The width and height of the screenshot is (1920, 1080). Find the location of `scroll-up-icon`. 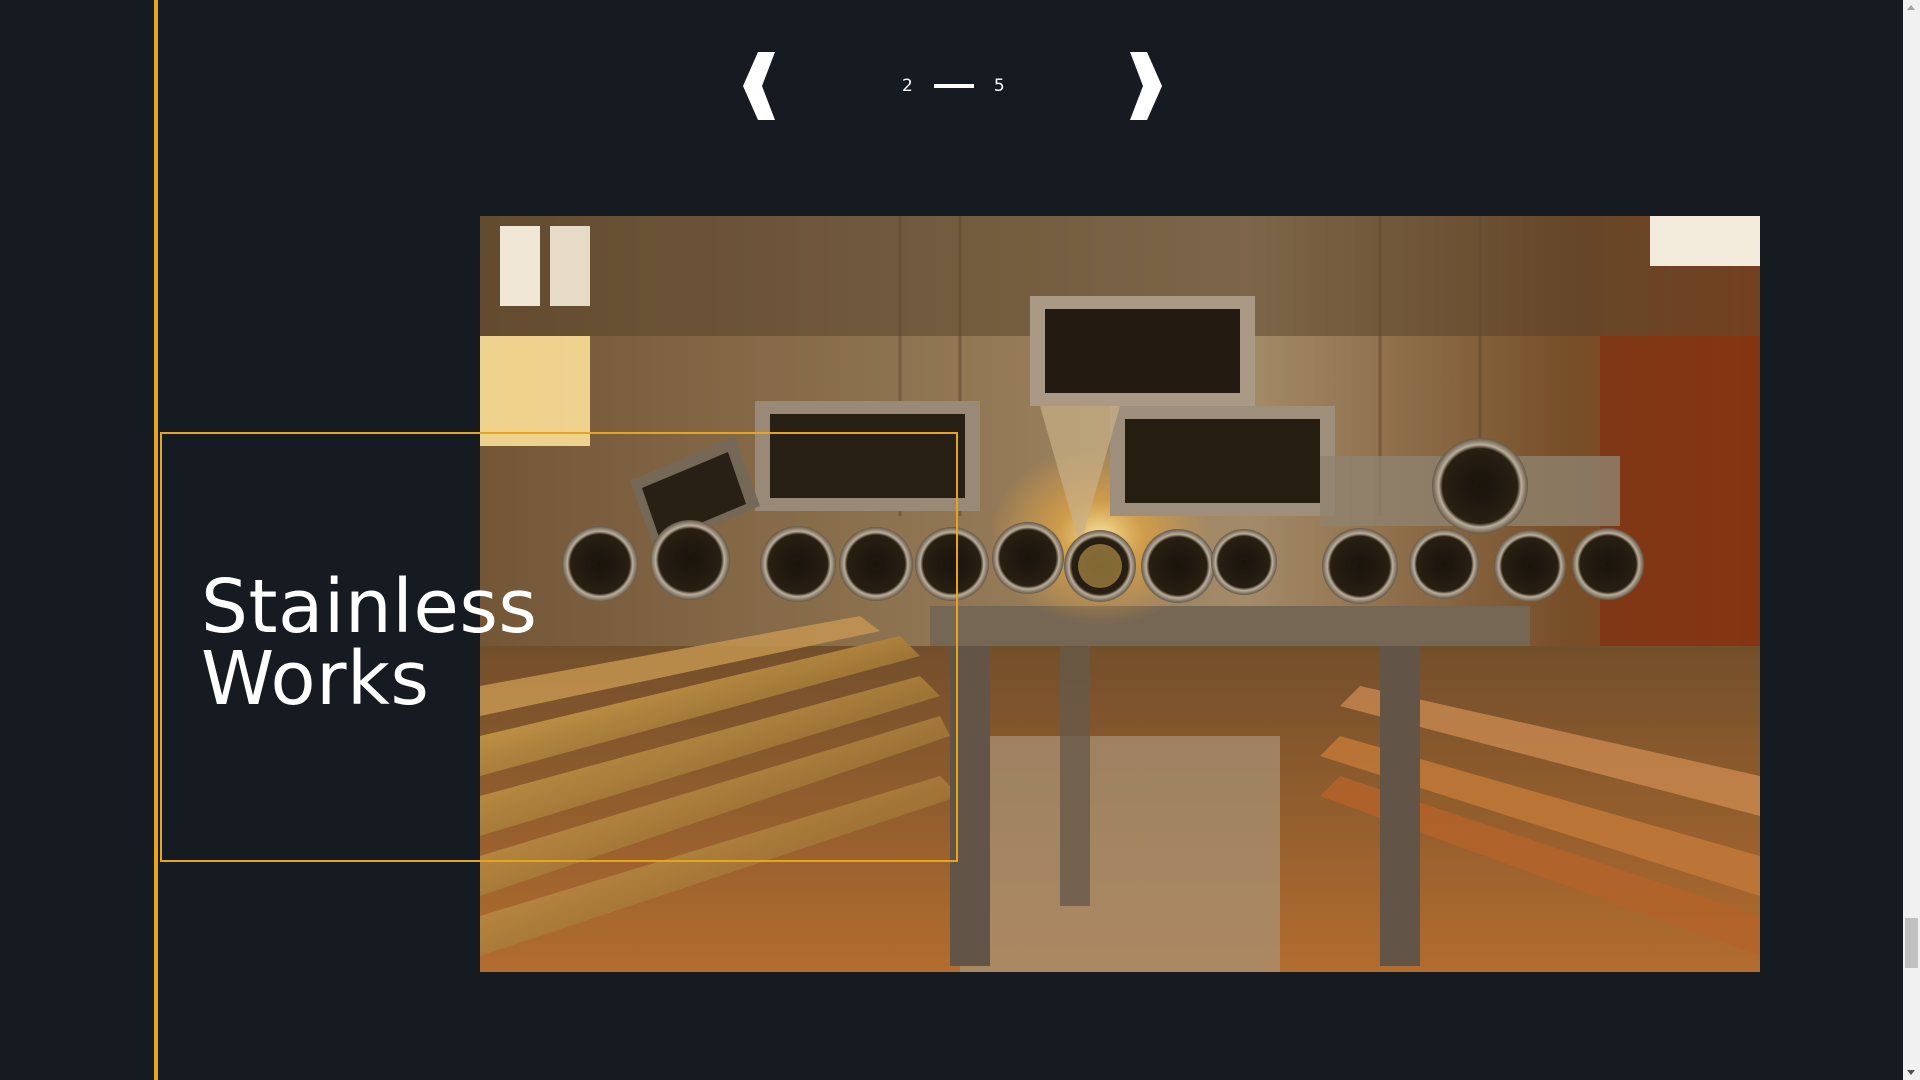

scroll-up-icon is located at coordinates (1911, 7).